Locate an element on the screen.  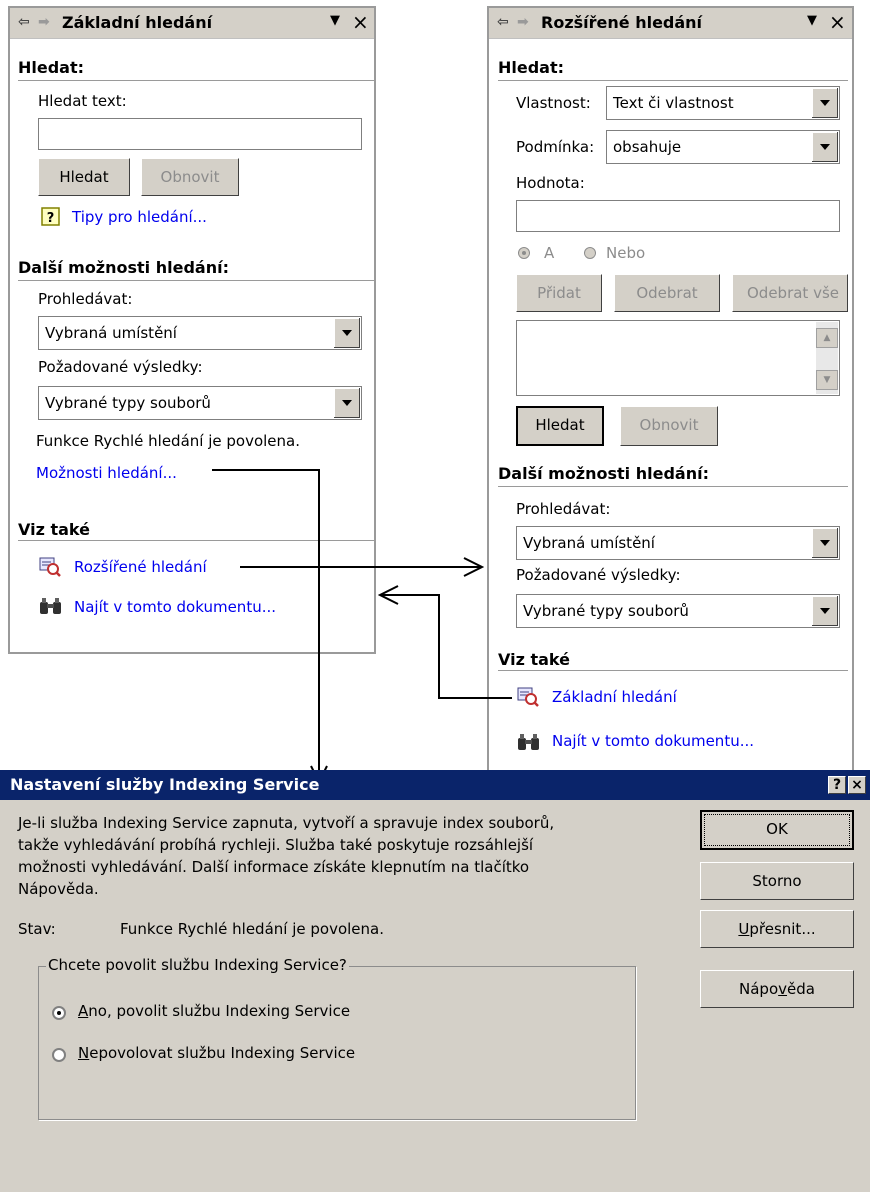
basic-search-in-label: Prohledávat: is located at coordinates (85, 299).